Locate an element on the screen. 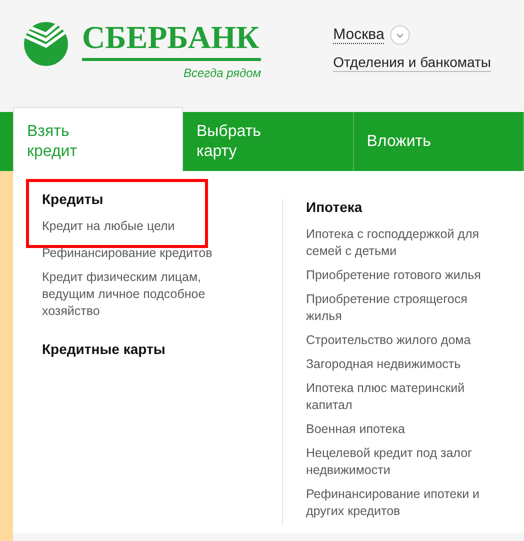 The width and height of the screenshot is (524, 541). branches-link: Отделения и банкоматы is located at coordinates (412, 63).